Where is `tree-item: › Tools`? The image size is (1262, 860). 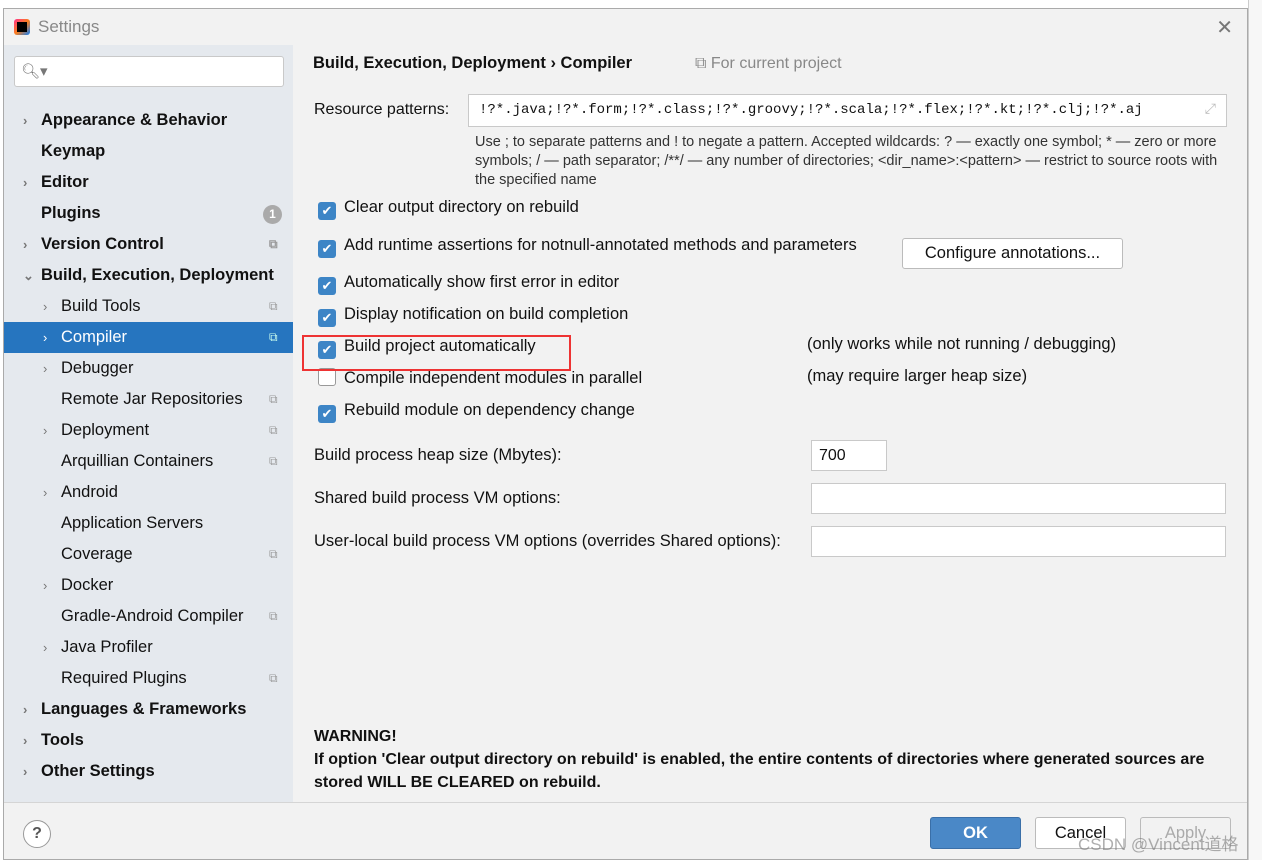 tree-item: › Tools is located at coordinates (148, 740).